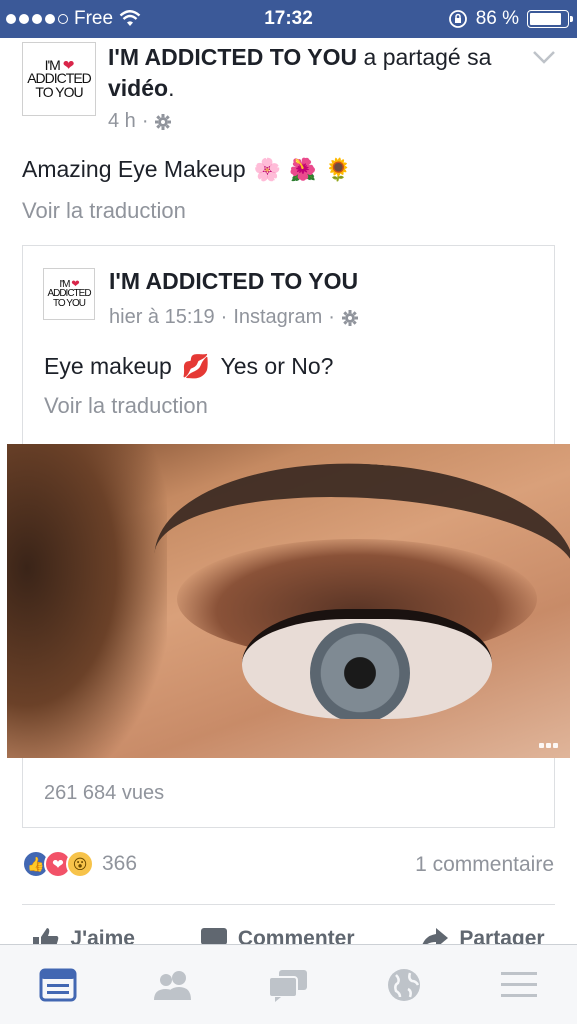 The width and height of the screenshot is (577, 1024). What do you see at coordinates (288, 904) in the screenshot?
I see `divider` at bounding box center [288, 904].